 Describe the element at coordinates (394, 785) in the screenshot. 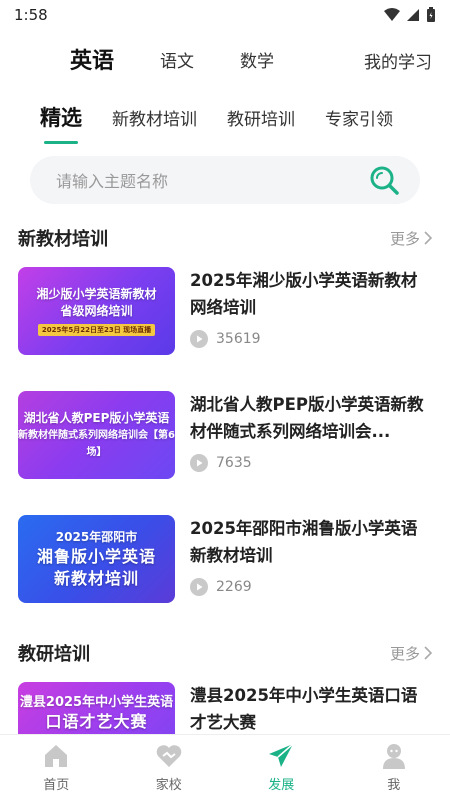

I see `nav-me-label: 我` at that location.